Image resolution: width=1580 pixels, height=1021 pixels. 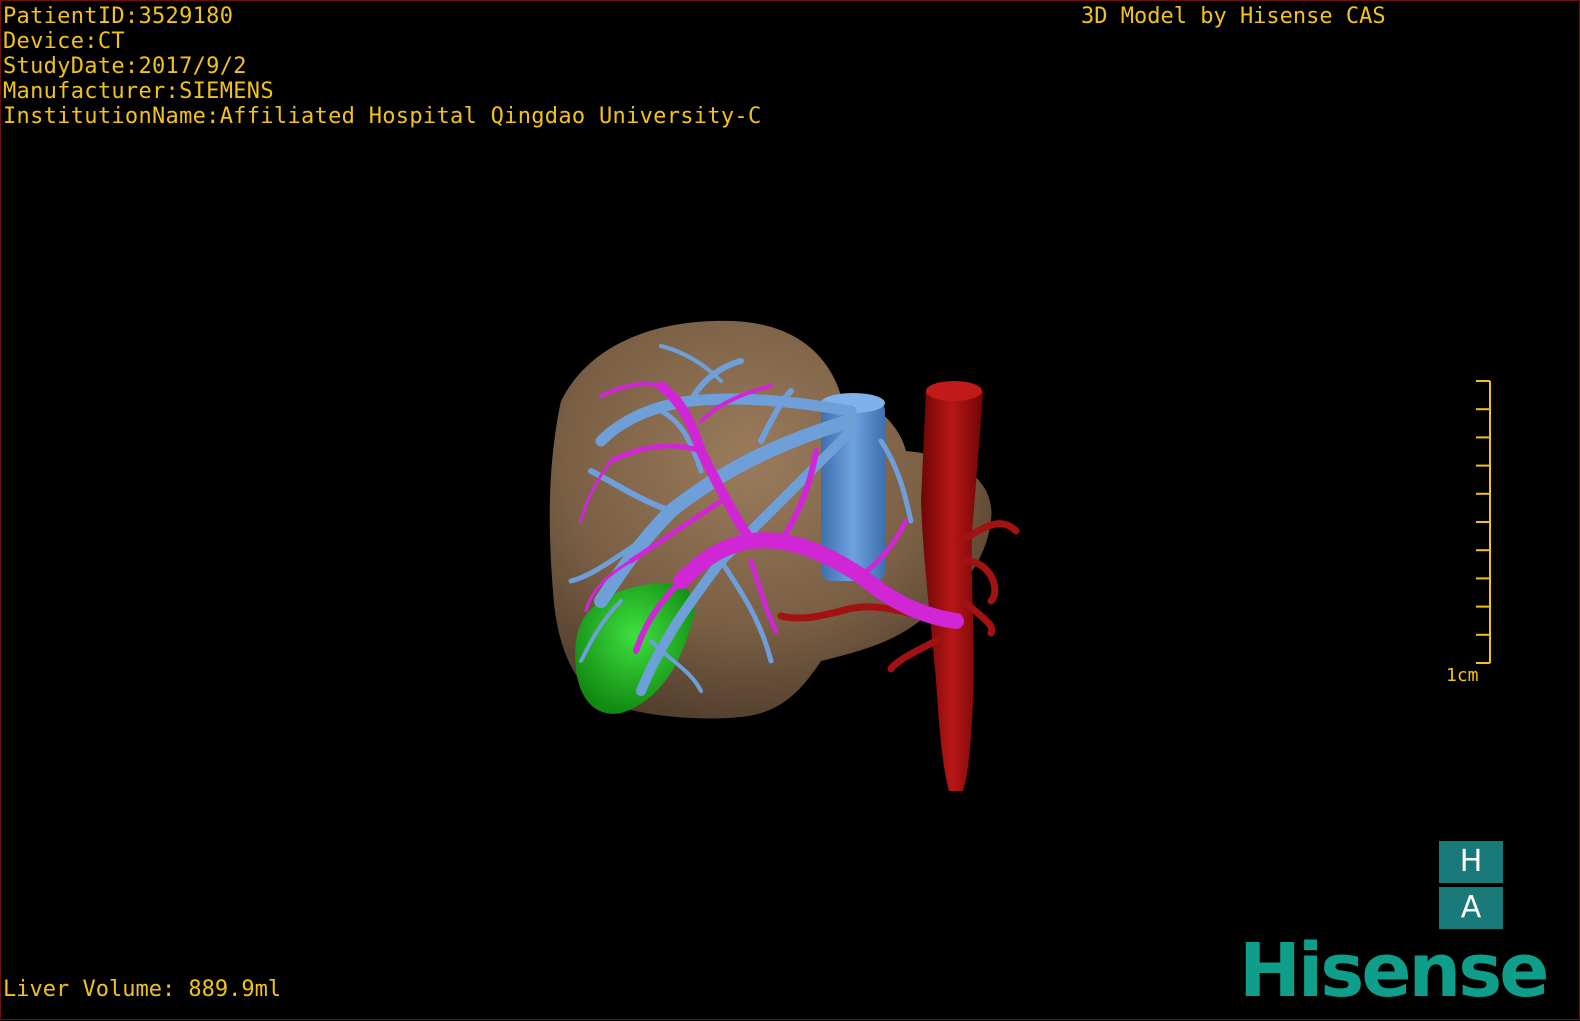 What do you see at coordinates (64, 41) in the screenshot?
I see `device: Device:CT` at bounding box center [64, 41].